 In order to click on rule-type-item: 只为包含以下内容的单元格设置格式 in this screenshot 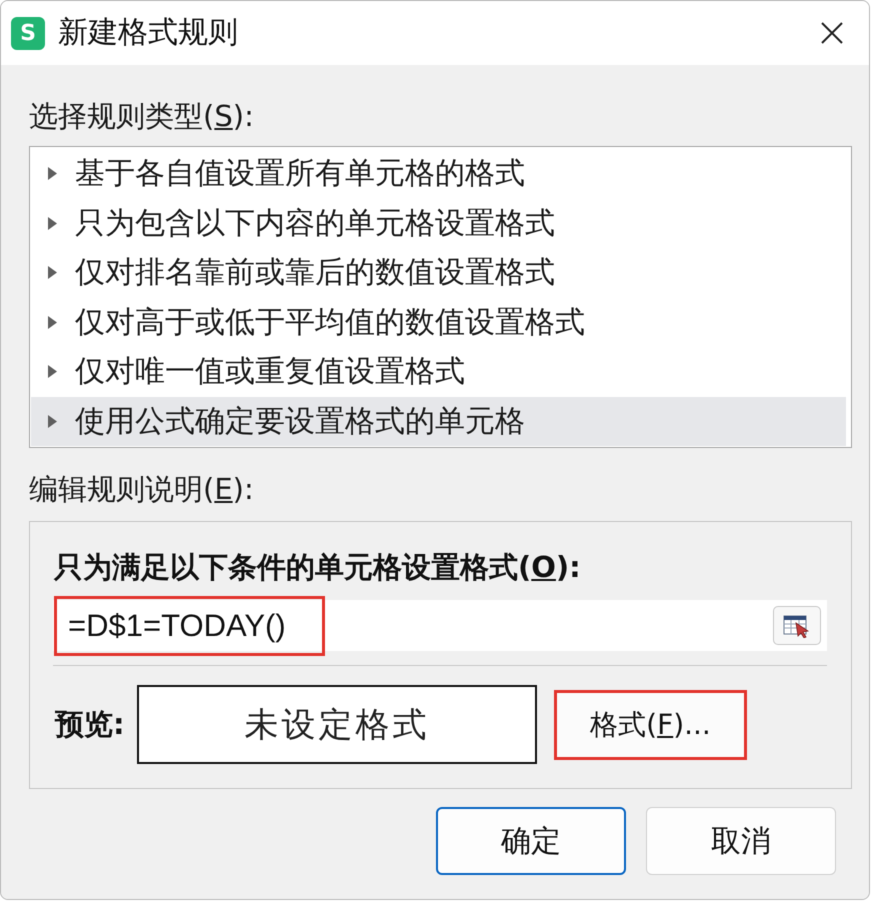, I will do `click(438, 223)`.